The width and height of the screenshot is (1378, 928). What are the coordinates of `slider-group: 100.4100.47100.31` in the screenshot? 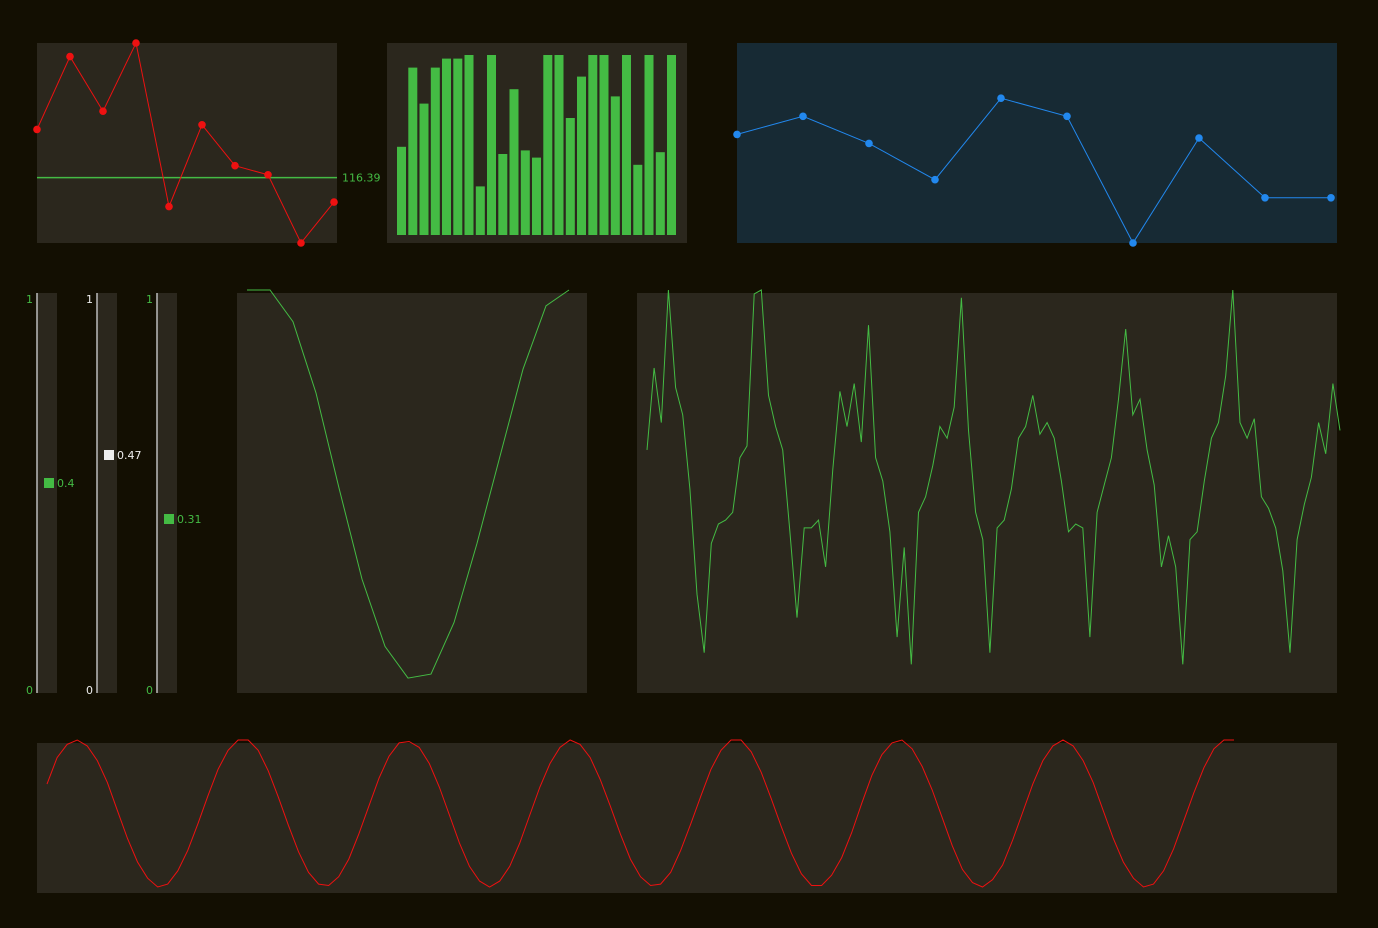 It's located at (114, 495).